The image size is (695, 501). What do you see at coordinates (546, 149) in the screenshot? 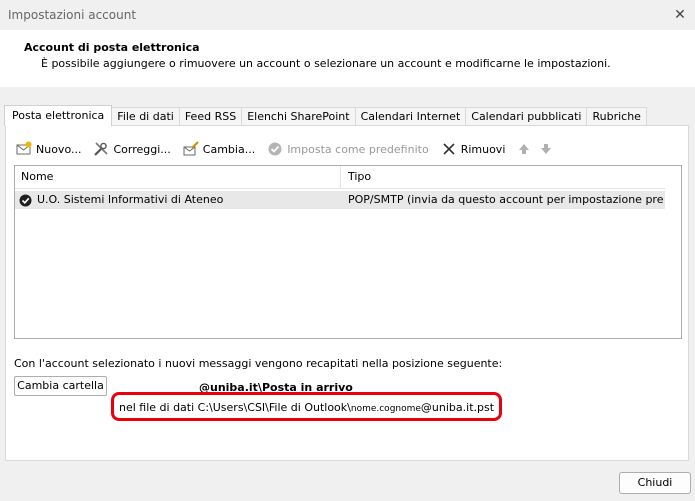
I see `move-down-icon` at bounding box center [546, 149].